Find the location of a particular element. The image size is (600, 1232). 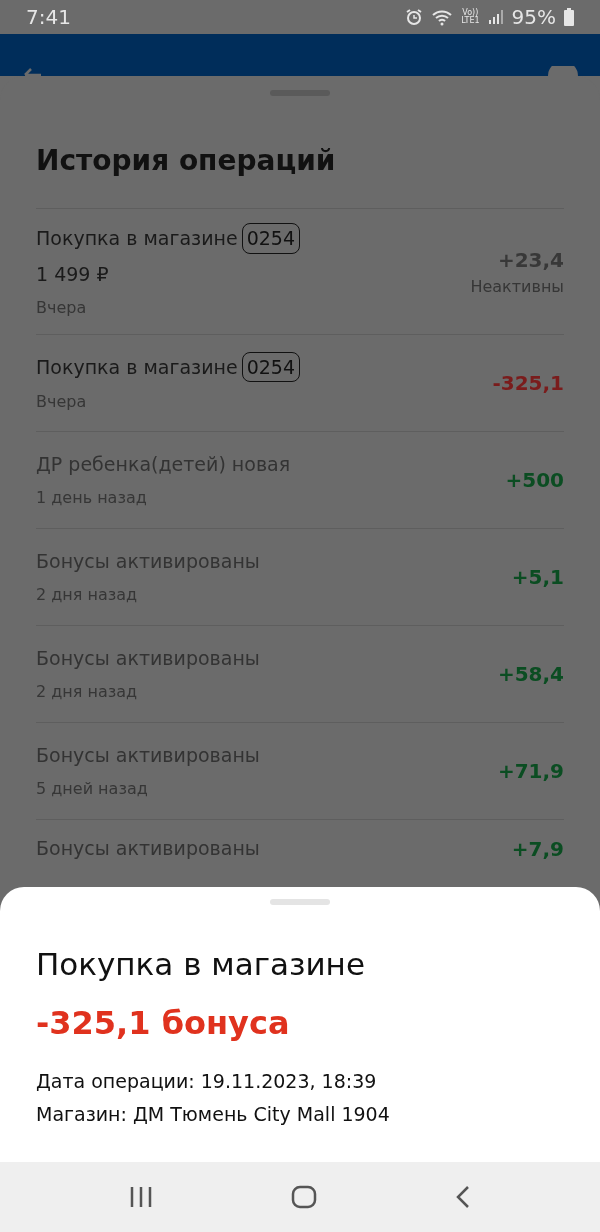

bonus-amount: +71,9 is located at coordinates (530, 771).